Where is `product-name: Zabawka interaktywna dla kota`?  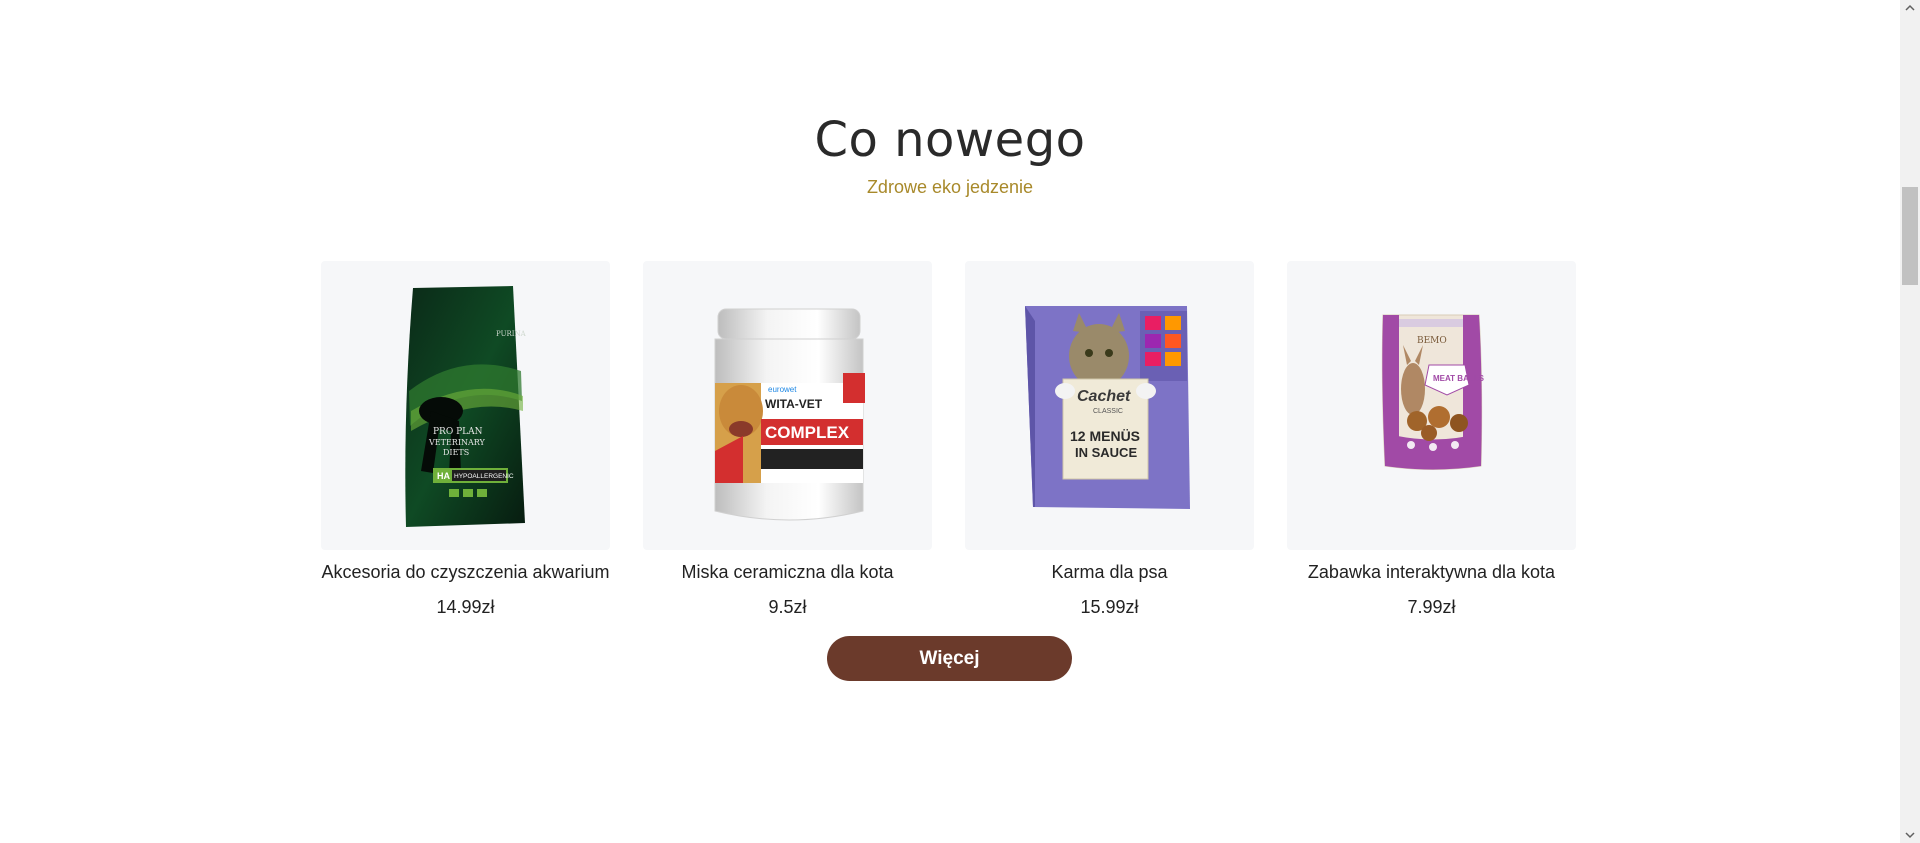
product-name: Zabawka interaktywna dla kota is located at coordinates (1431, 572).